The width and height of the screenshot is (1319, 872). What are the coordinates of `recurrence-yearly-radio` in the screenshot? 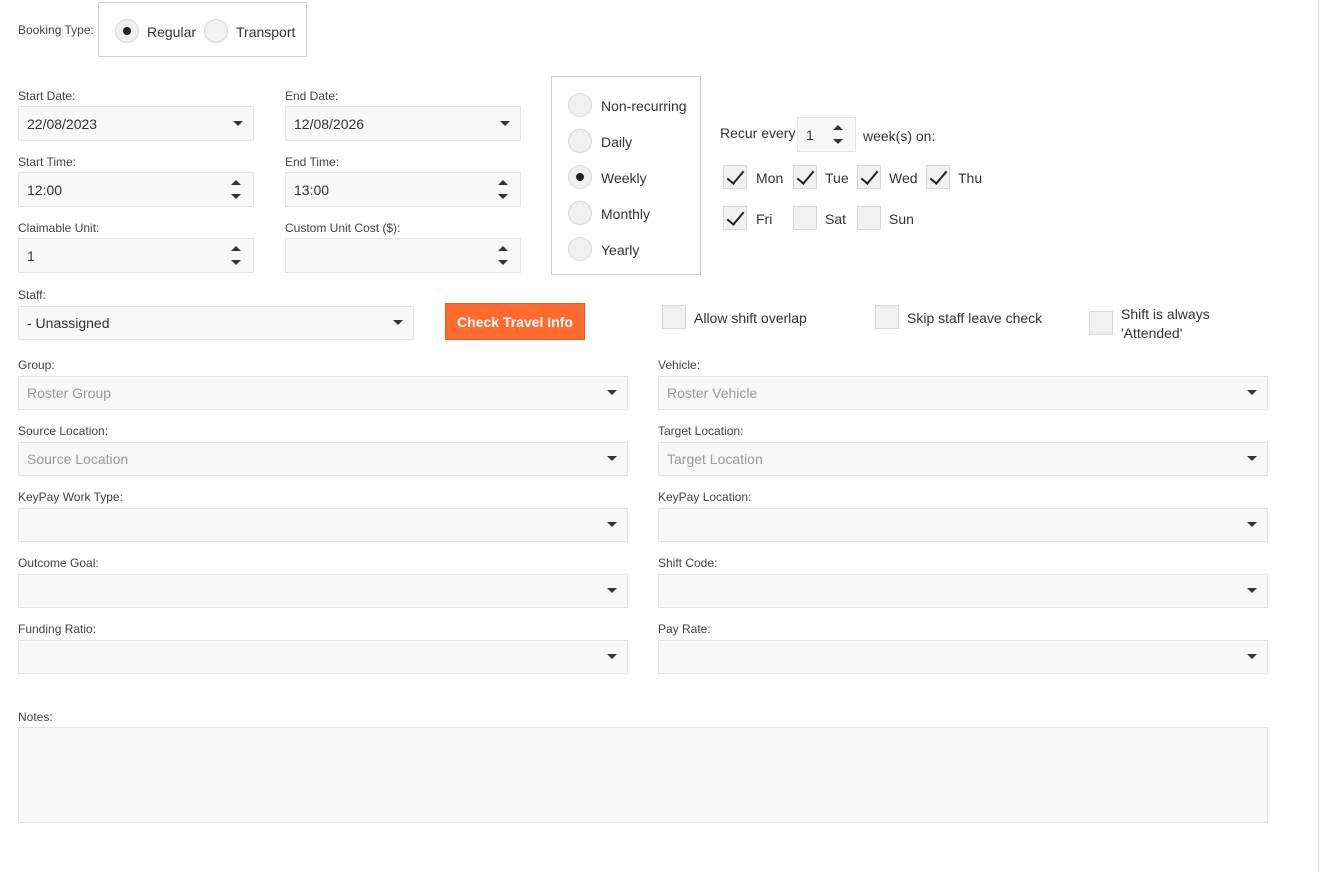 It's located at (580, 249).